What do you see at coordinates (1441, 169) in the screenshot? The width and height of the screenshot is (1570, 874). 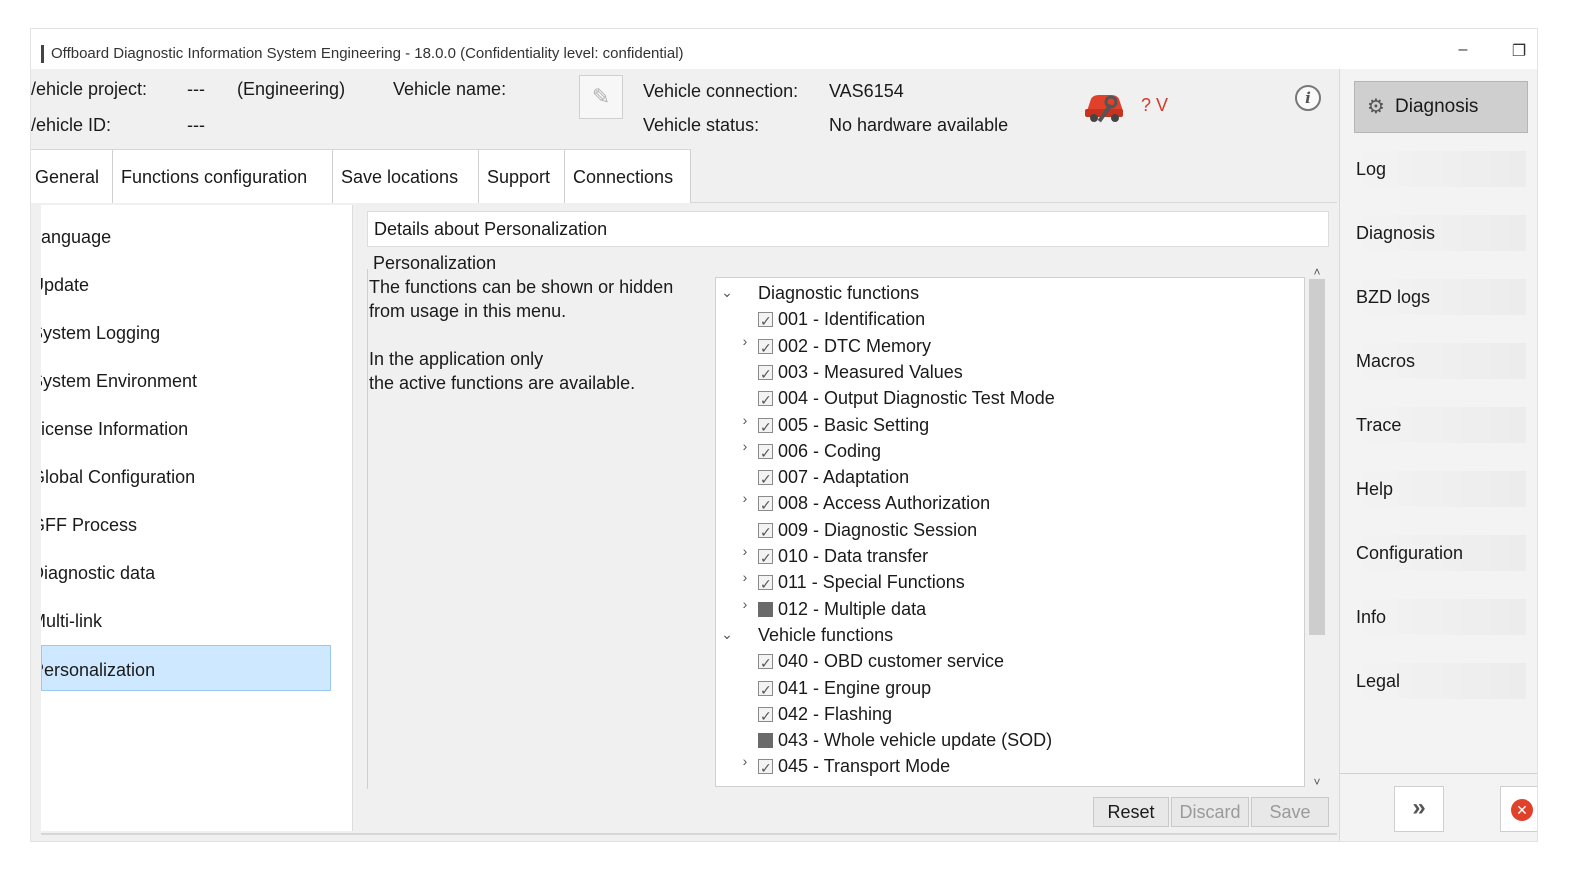 I see `nav-item-log: Log` at bounding box center [1441, 169].